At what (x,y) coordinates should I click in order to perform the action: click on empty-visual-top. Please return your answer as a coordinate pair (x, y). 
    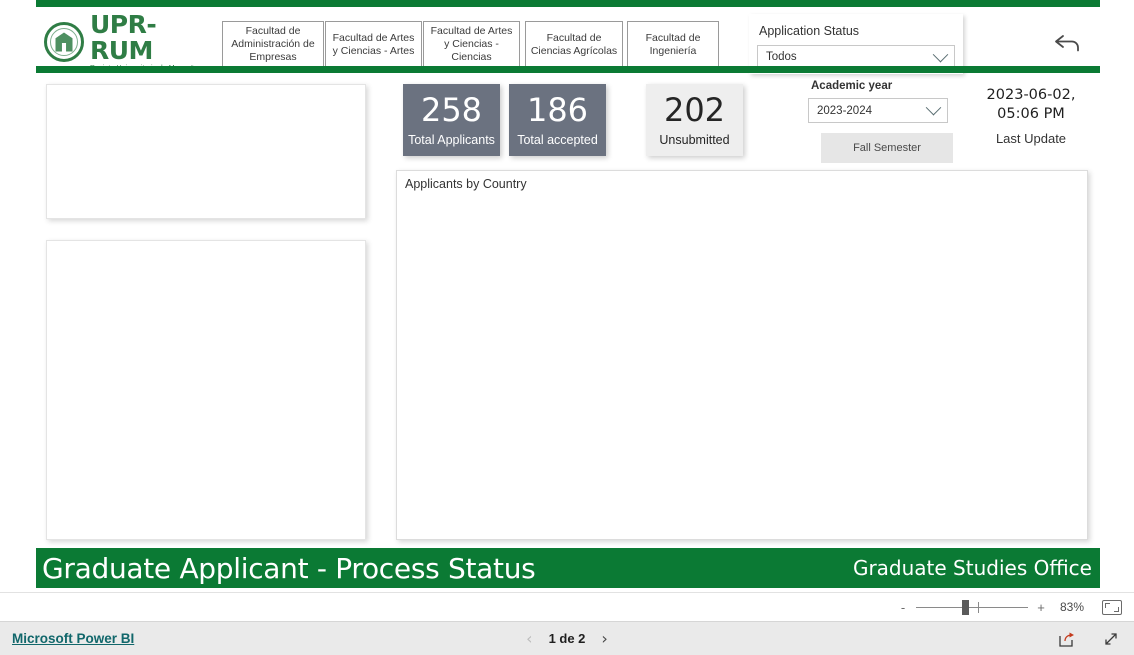
    Looking at the image, I should click on (206, 151).